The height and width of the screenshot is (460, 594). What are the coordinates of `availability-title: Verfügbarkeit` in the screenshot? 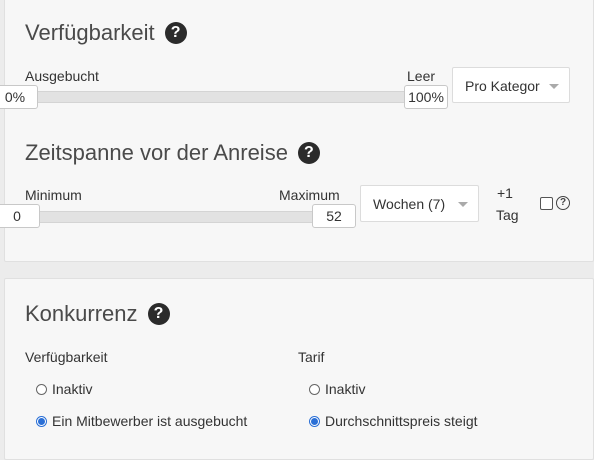 It's located at (90, 32).